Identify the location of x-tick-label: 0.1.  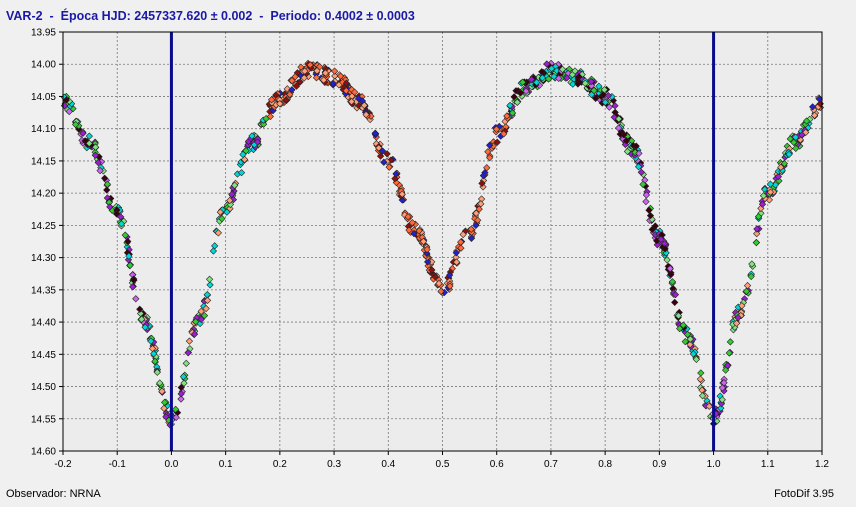
(226, 464).